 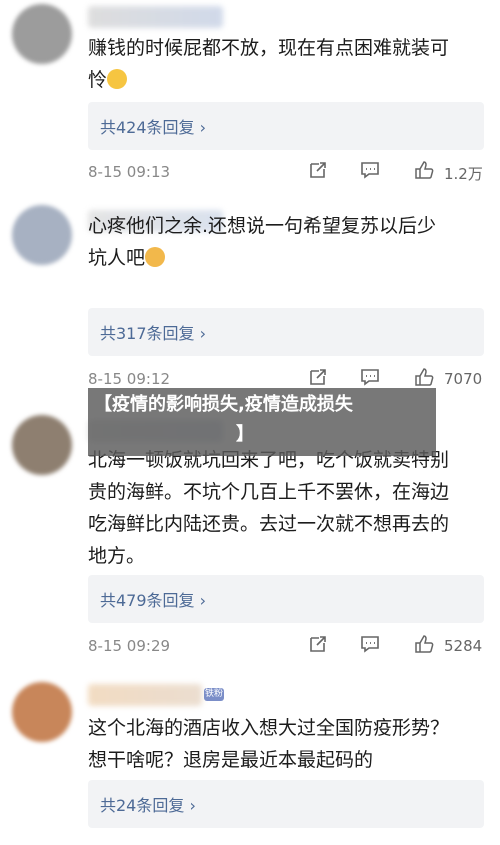 I want to click on comment-text: 心疼他们之余.还想说一句希望复苏以后少 坑人吧, so click(x=288, y=242).